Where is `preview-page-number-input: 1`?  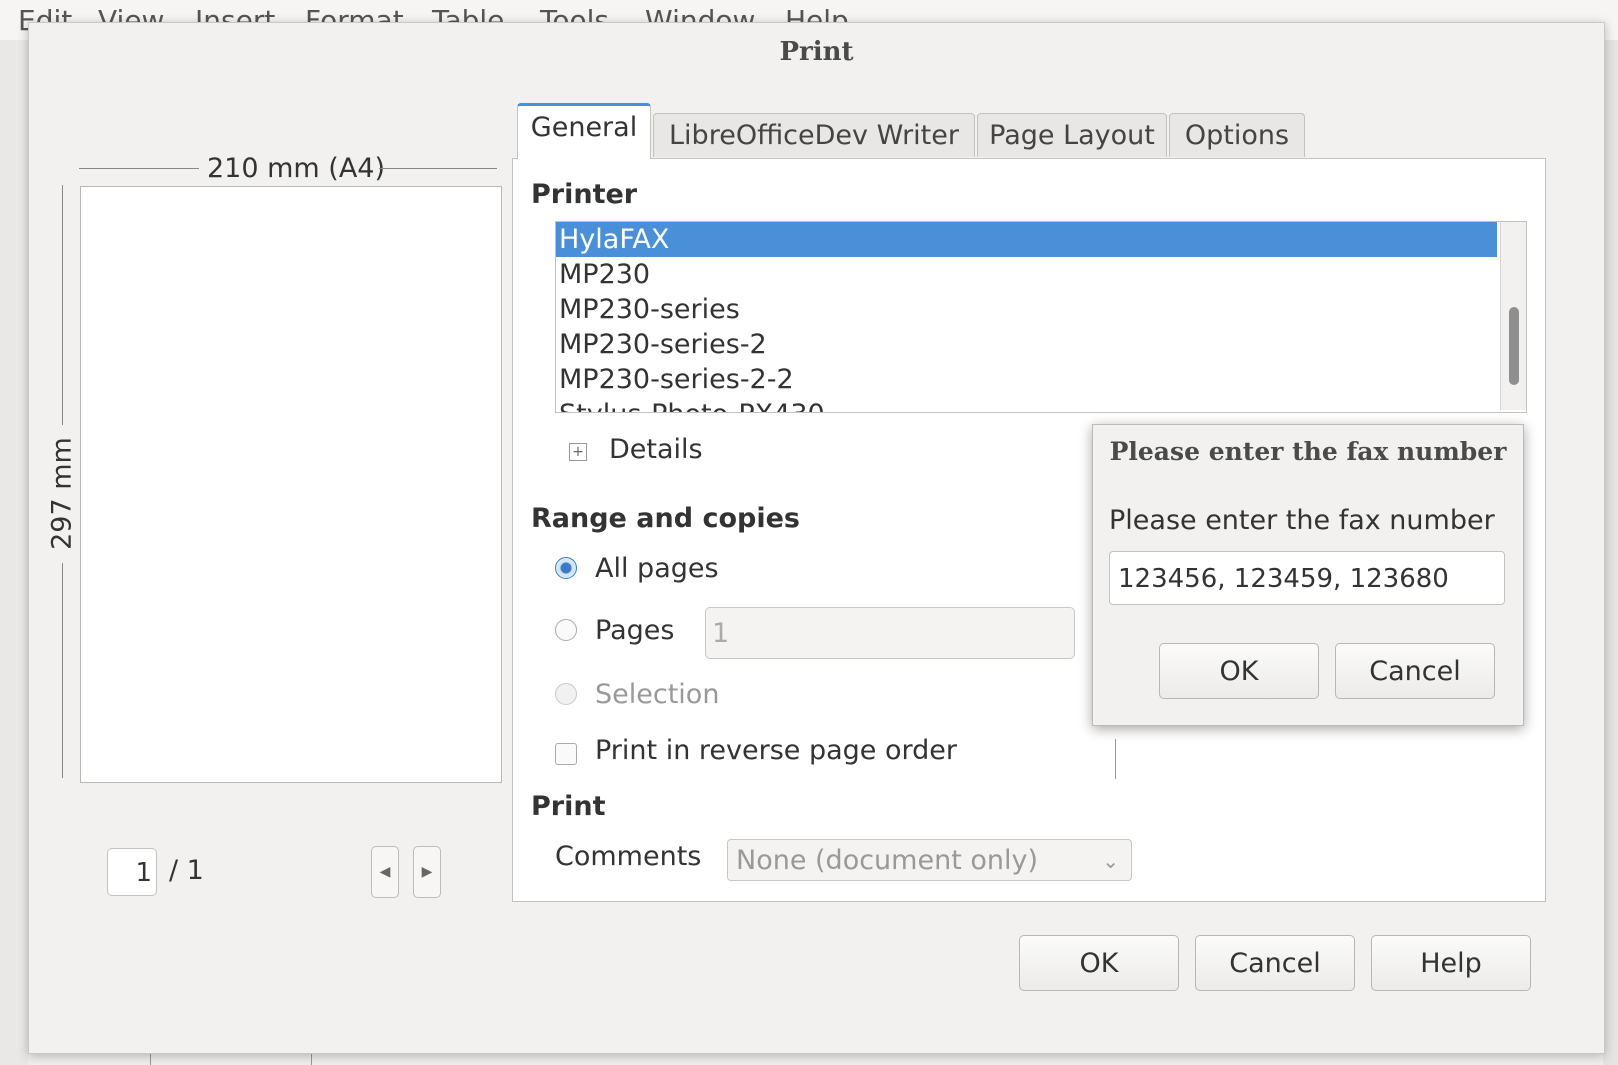
preview-page-number-input: 1 is located at coordinates (132, 872).